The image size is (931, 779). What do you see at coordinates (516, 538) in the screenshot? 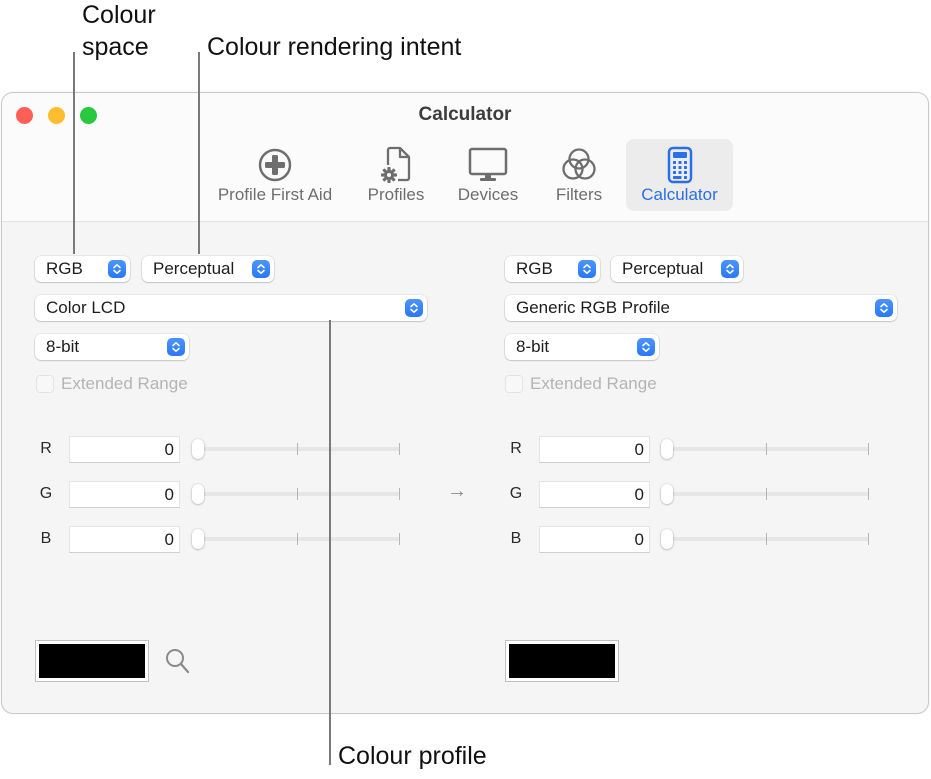
I see `dest-channel-b-label: B` at bounding box center [516, 538].